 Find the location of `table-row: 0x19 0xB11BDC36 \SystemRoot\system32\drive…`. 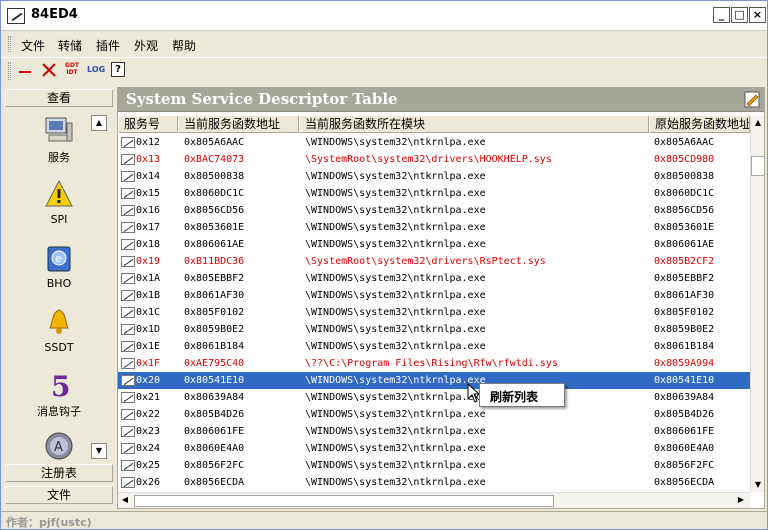

table-row: 0x19 0xB11BDC36 \SystemRoot\system32\drive… is located at coordinates (434, 261).